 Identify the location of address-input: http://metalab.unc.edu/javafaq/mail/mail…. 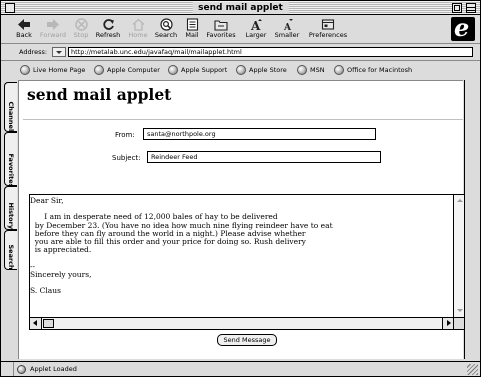
(270, 52).